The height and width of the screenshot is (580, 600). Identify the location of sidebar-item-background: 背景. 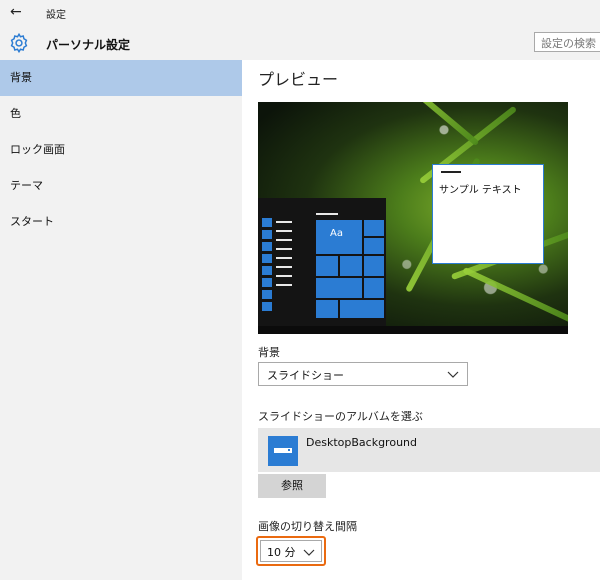
(121, 78).